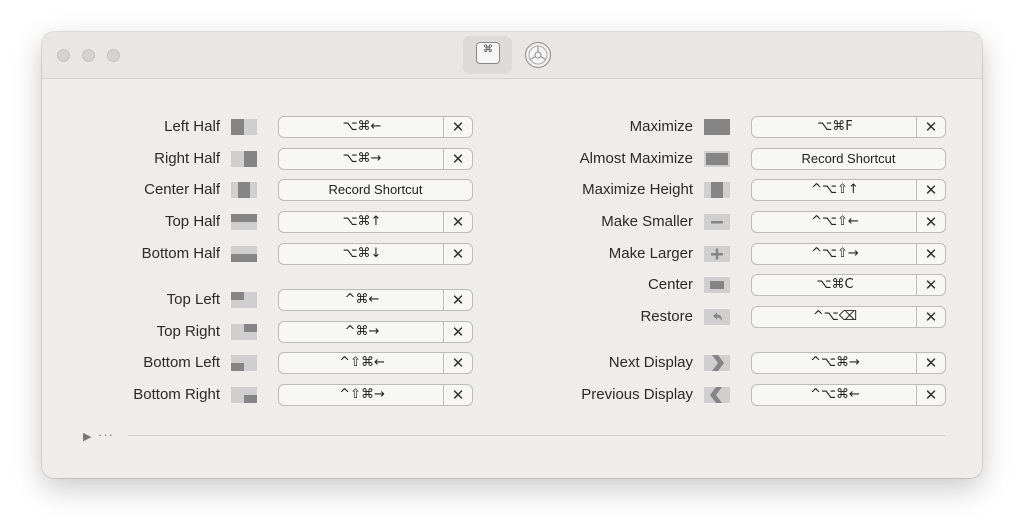 The height and width of the screenshot is (530, 1024). Describe the element at coordinates (193, 299) in the screenshot. I see `label-top-left: Top Left` at that location.